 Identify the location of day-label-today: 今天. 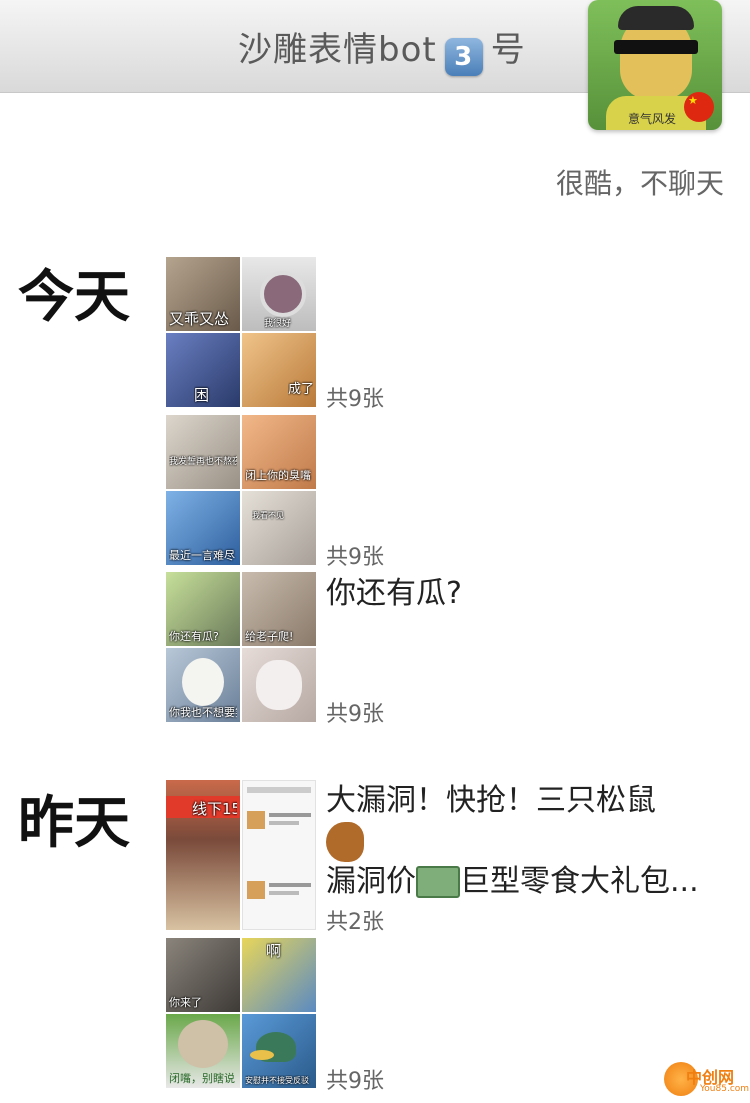
(74, 297).